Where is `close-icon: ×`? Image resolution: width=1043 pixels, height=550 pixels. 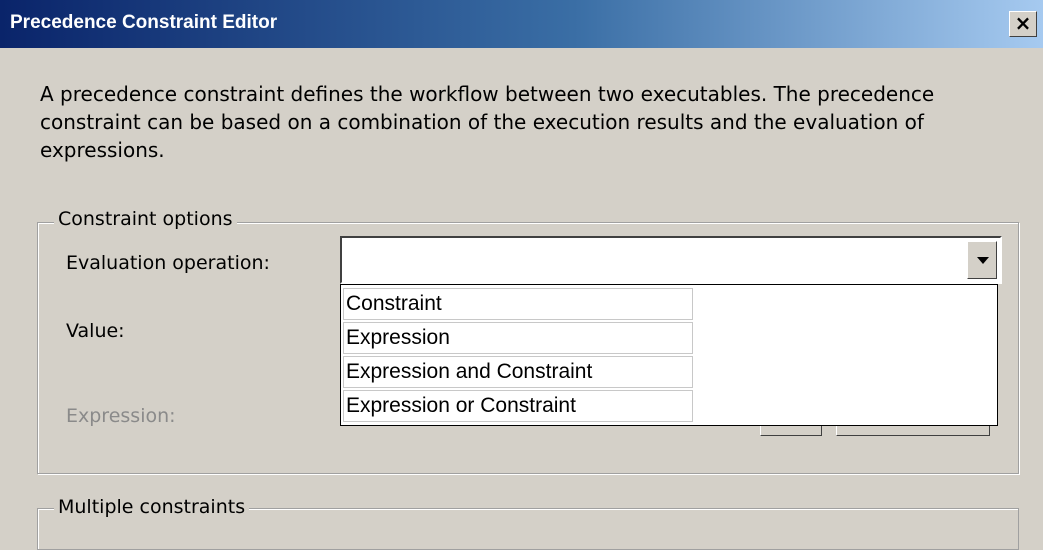 close-icon: × is located at coordinates (1023, 23).